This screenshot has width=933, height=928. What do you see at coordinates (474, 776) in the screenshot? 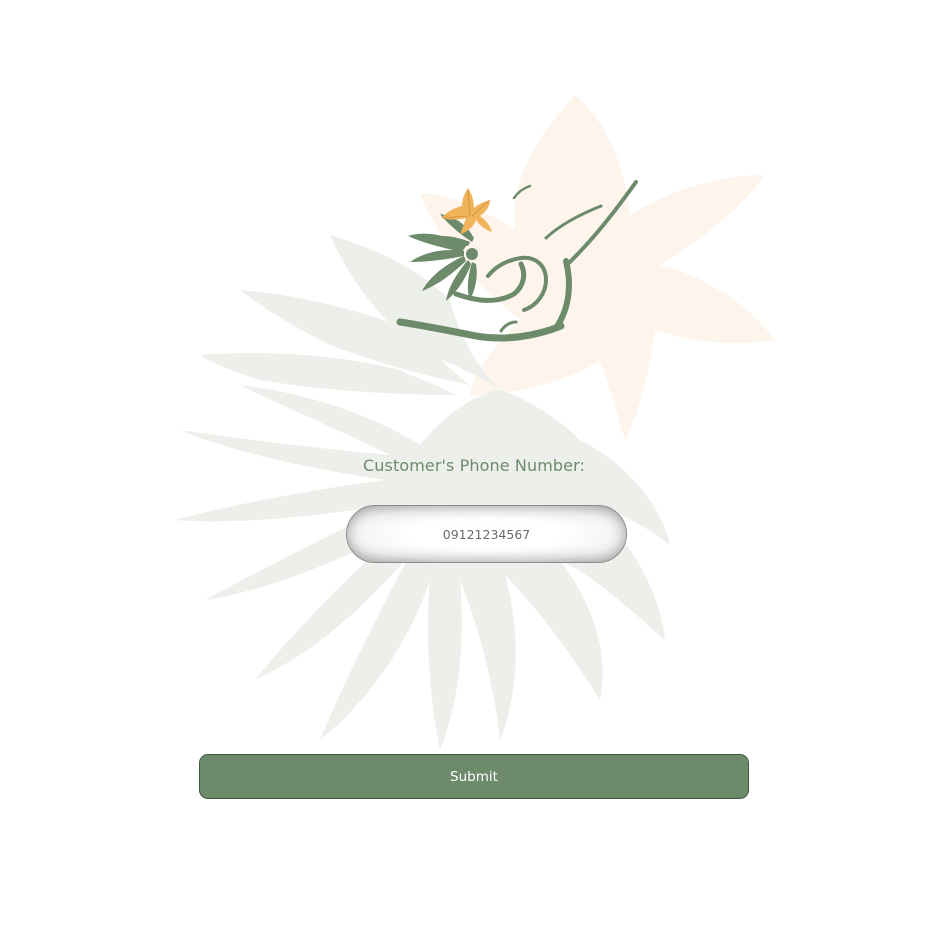
I see `submit-button: Submit` at bounding box center [474, 776].